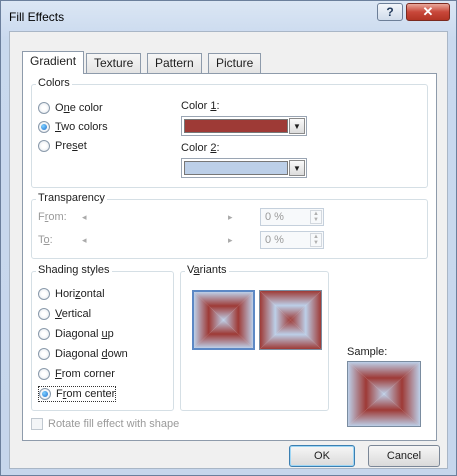 The width and height of the screenshot is (457, 476). I want to click on ok-button: OK, so click(322, 456).